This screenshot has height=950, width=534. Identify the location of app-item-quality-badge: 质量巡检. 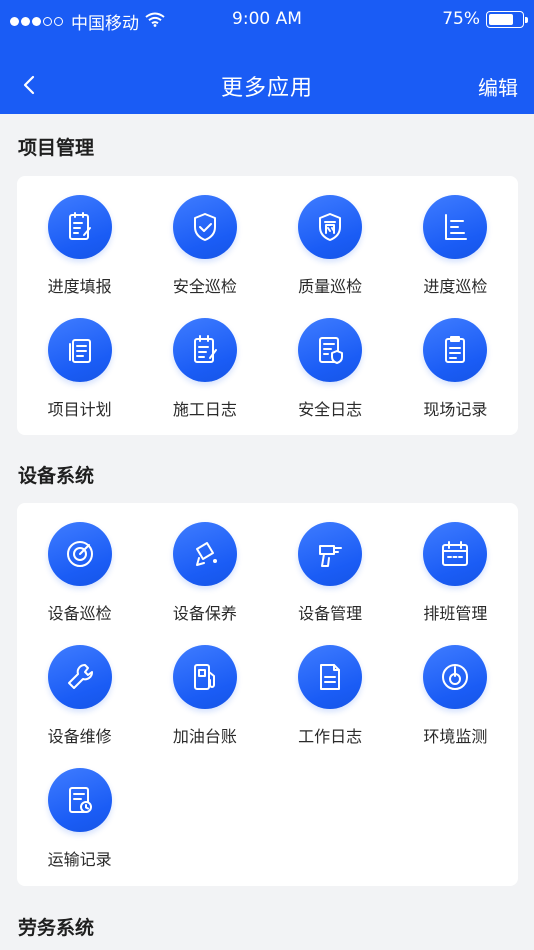
(330, 237).